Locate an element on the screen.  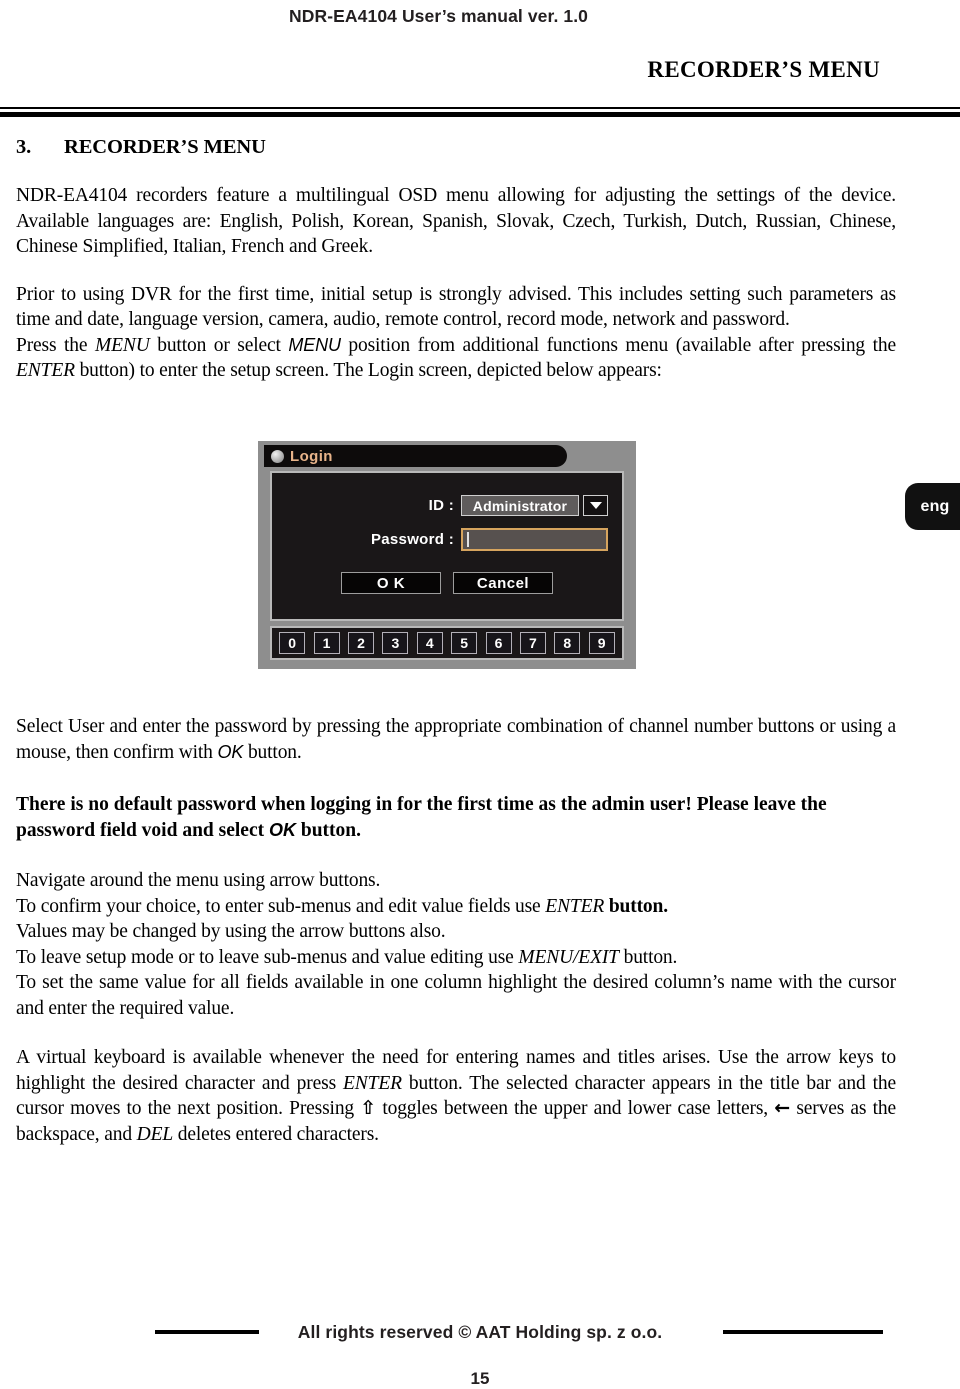
numpad-key-6: 6 is located at coordinates (498, 643).